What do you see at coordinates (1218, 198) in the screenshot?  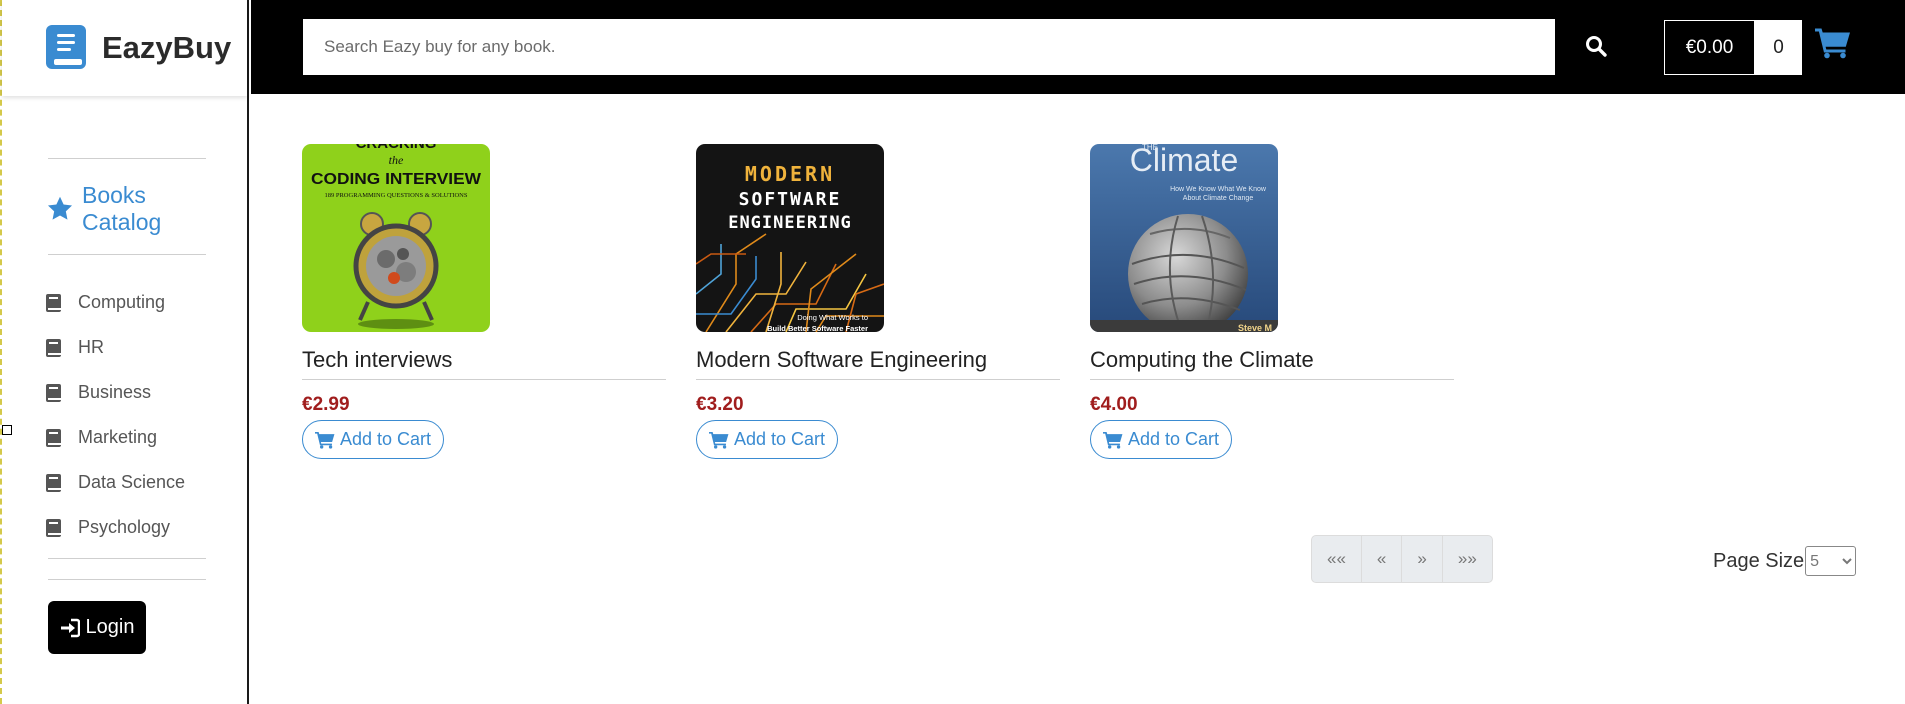 I see `cover-text: About Climate Change` at bounding box center [1218, 198].